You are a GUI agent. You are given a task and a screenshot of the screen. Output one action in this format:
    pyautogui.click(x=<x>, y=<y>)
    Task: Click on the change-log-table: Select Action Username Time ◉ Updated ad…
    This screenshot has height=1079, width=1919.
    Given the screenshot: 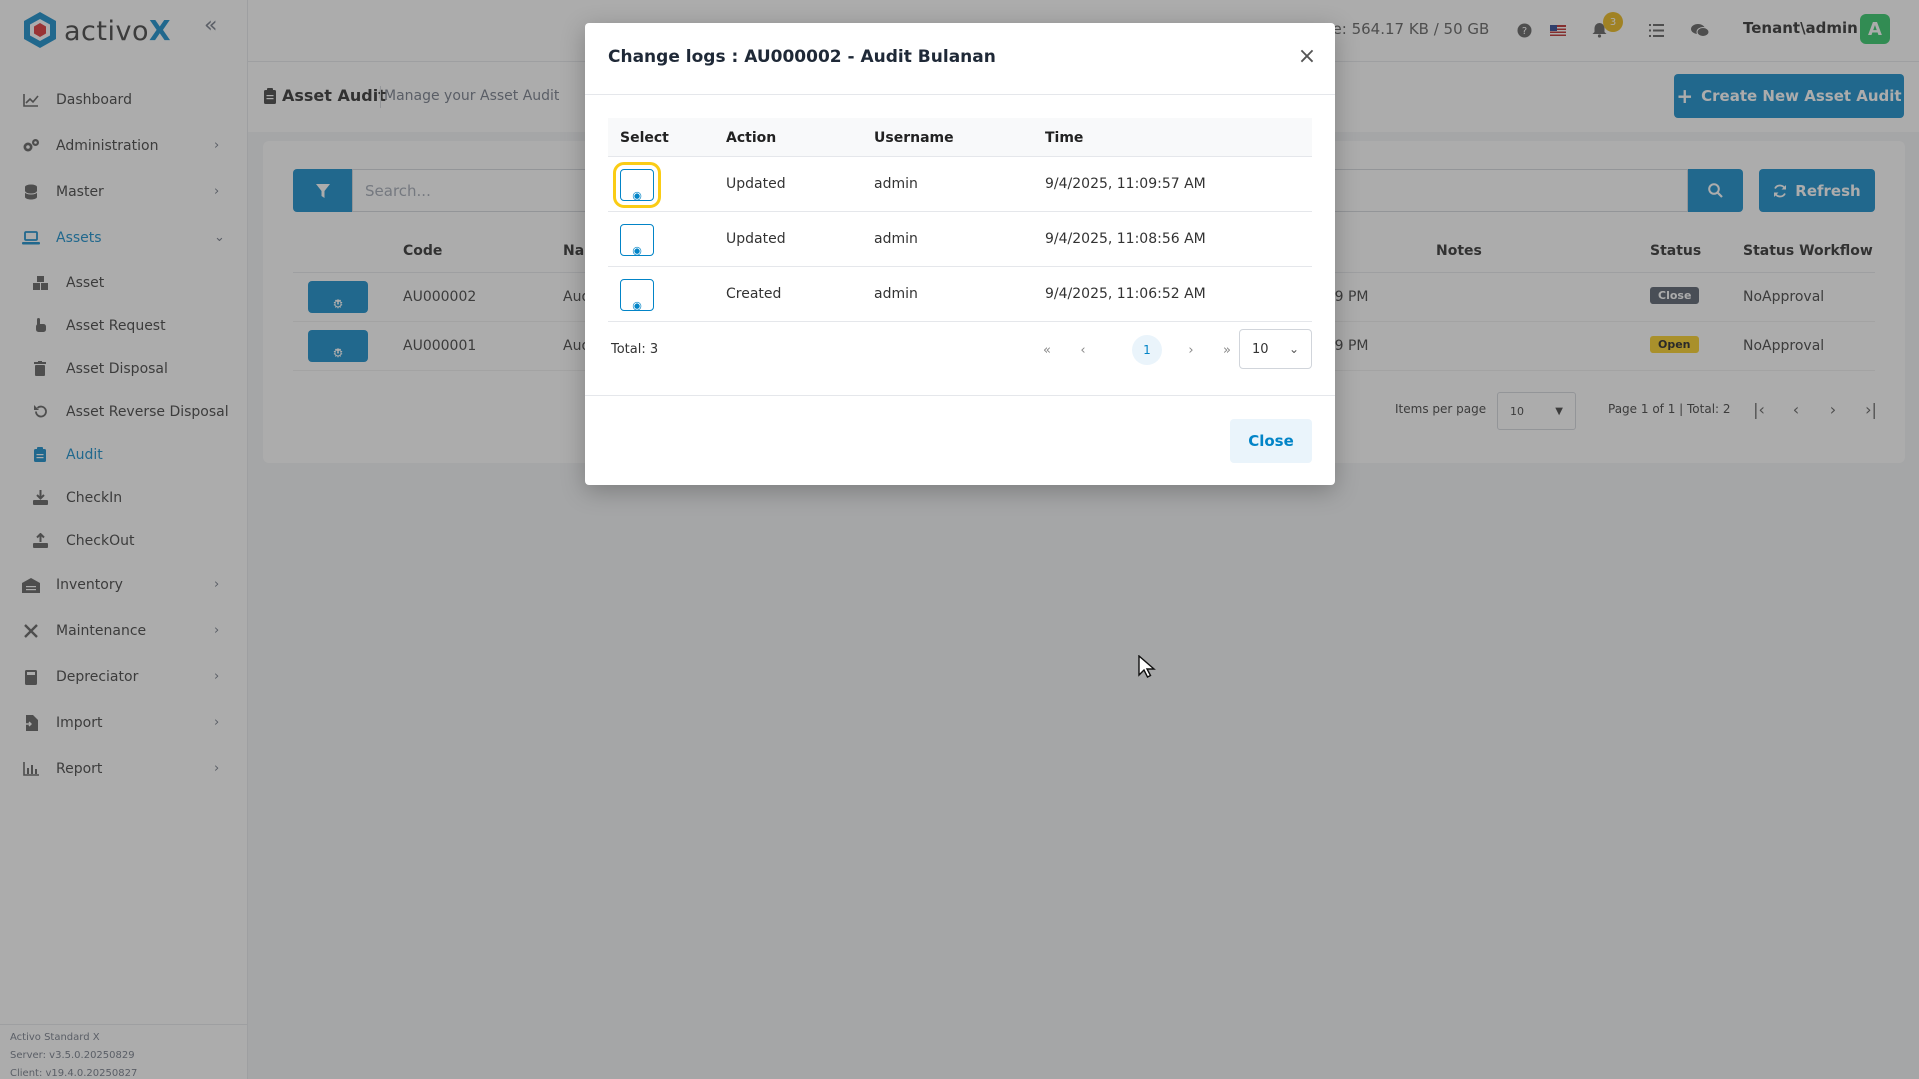 What is the action you would take?
    pyautogui.click(x=960, y=220)
    